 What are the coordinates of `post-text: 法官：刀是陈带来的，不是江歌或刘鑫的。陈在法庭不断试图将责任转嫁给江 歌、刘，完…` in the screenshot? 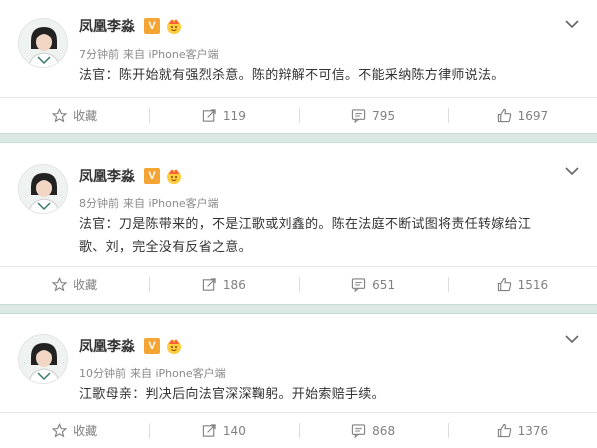 It's located at (329, 236).